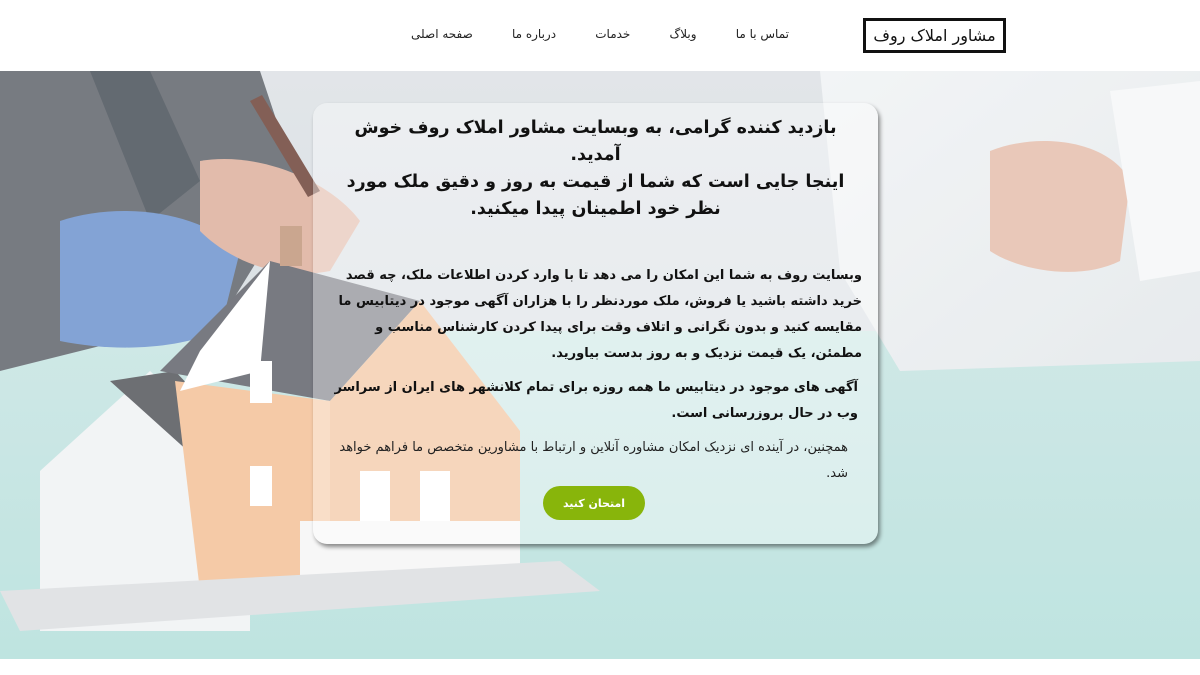  Describe the element at coordinates (934, 35) in the screenshot. I see `site-logo: مشاور املاک روف` at that location.